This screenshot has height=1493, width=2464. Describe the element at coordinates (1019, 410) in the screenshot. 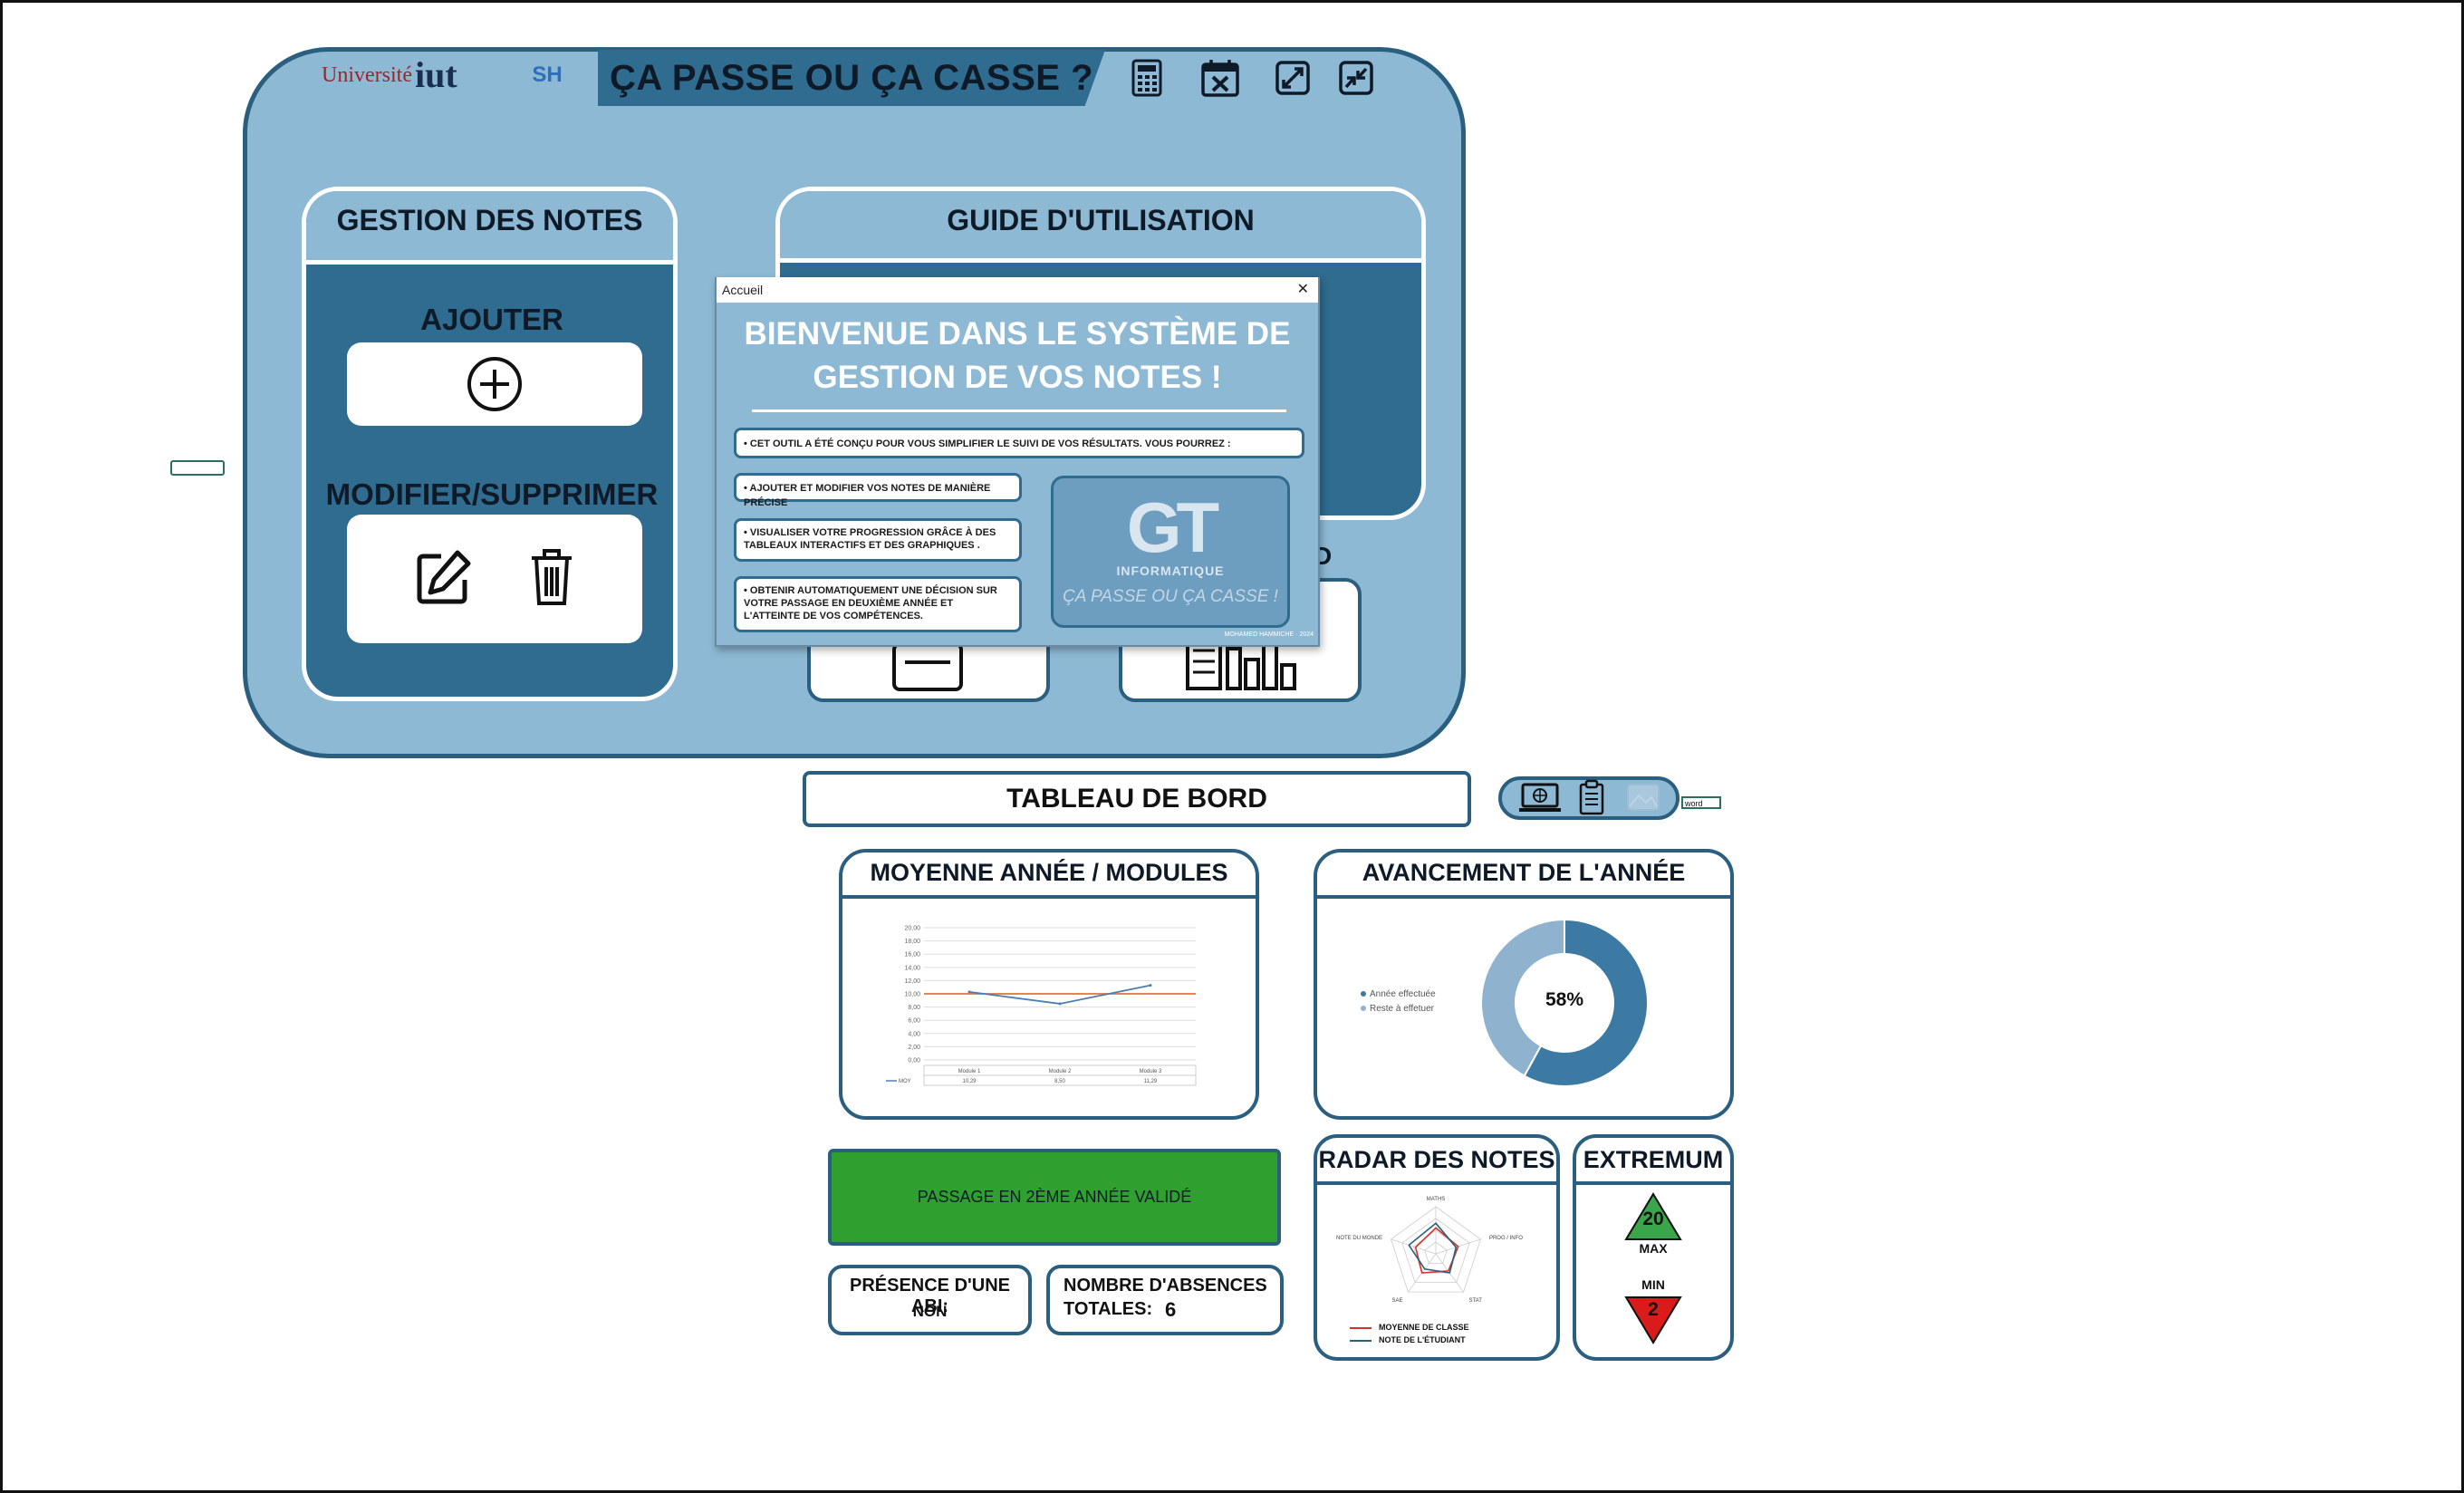

I see `dialog-divider` at that location.